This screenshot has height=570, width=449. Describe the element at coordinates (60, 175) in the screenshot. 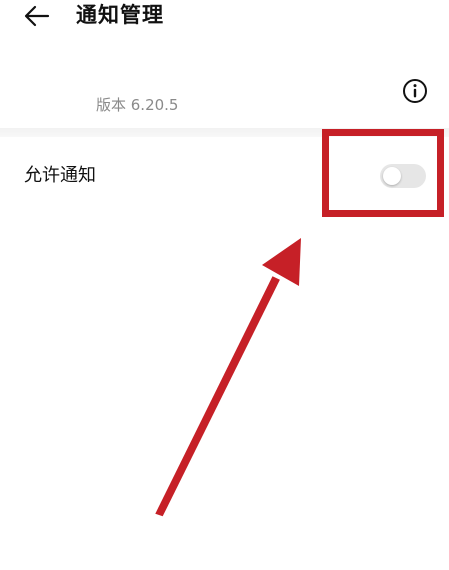

I see `allow-notifications-label: 允许通知` at that location.